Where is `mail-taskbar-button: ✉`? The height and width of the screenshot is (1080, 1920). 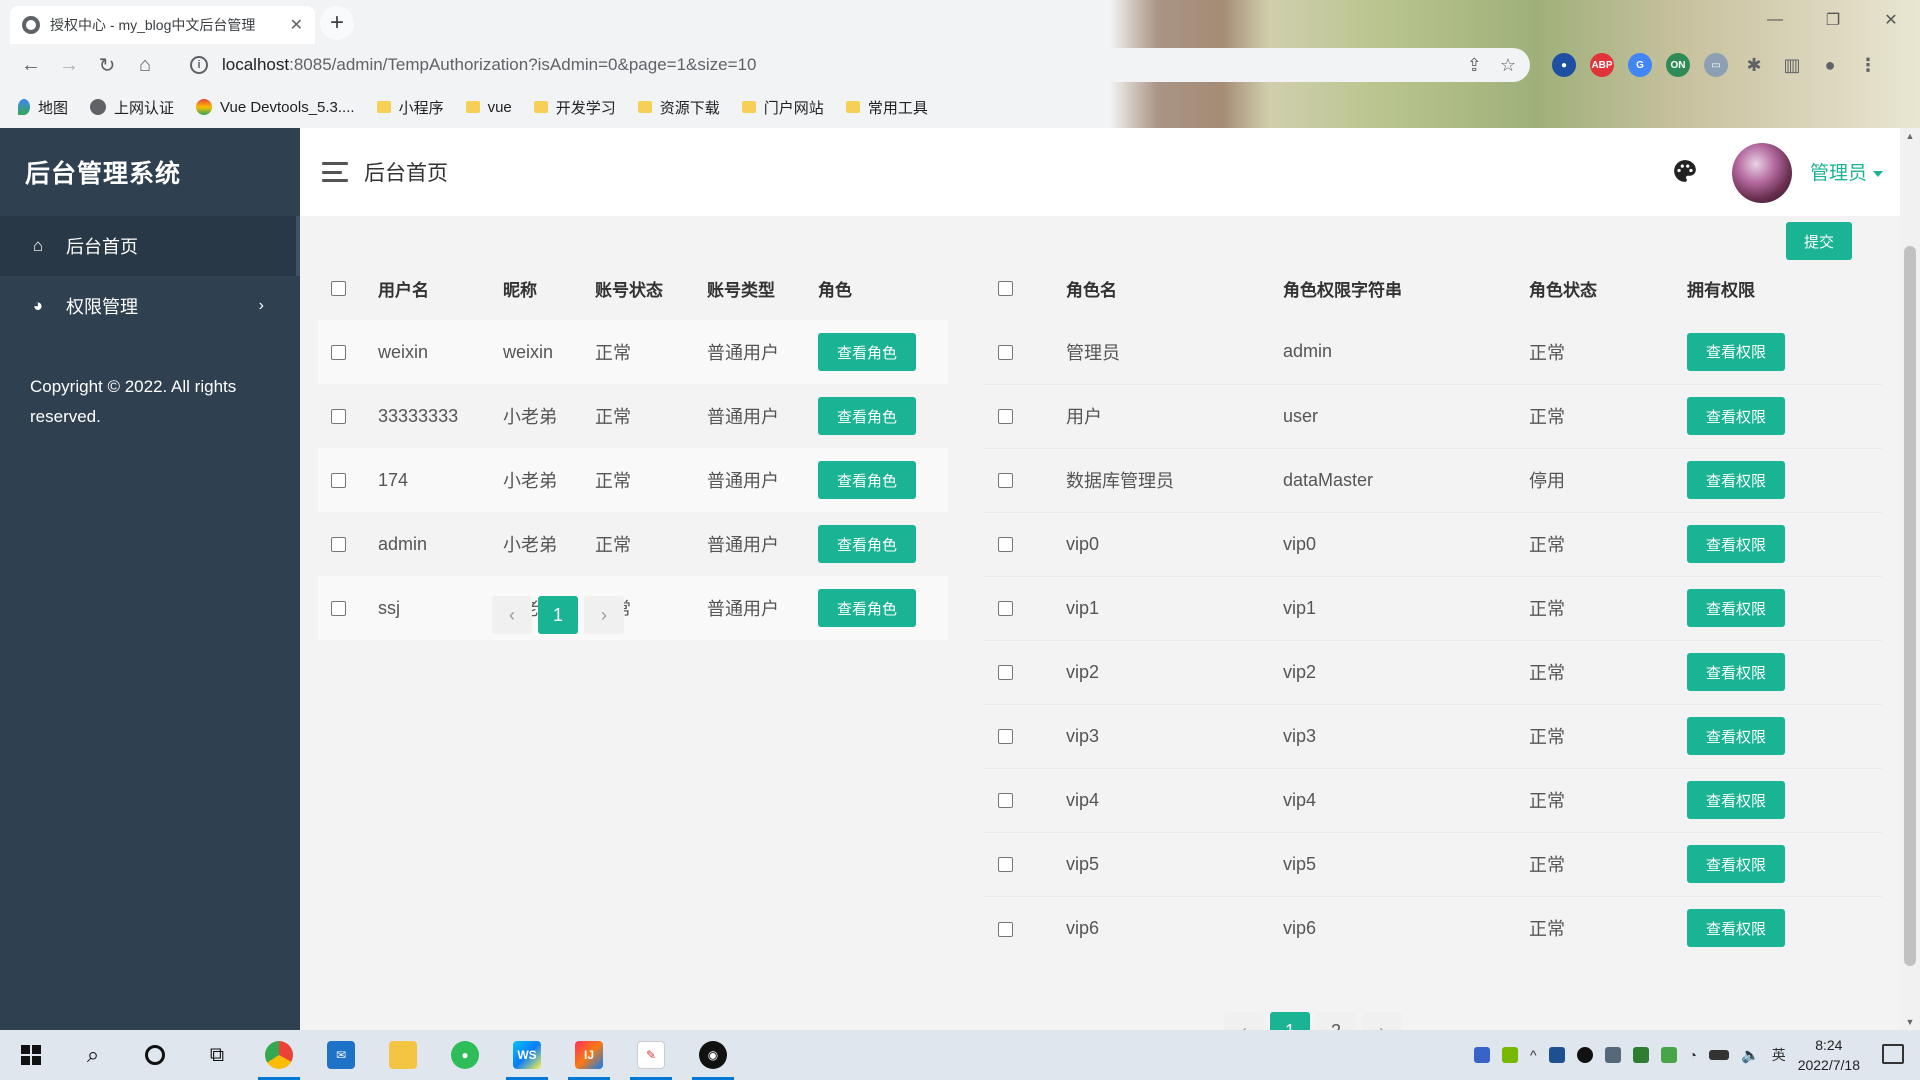 mail-taskbar-button: ✉ is located at coordinates (341, 1055).